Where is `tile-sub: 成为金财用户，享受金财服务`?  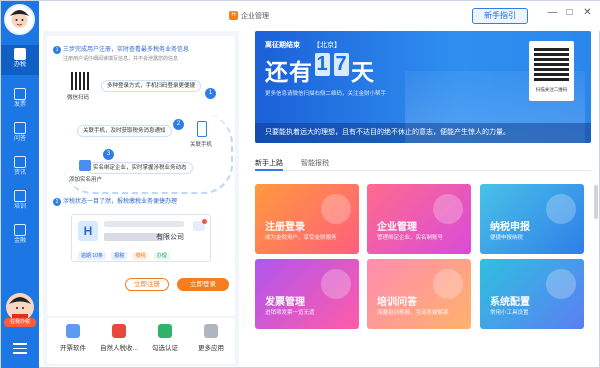
tile-sub: 成为金财用户，享受金财服务 is located at coordinates (301, 238).